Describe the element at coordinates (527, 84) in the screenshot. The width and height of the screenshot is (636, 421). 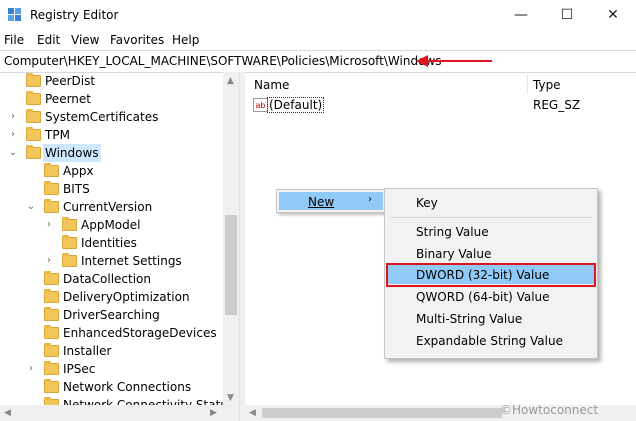
I see `column-divider` at that location.